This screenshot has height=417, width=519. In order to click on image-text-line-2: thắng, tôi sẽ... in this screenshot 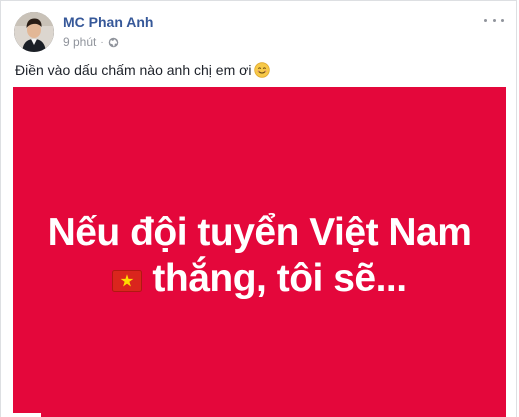, I will do `click(259, 279)`.